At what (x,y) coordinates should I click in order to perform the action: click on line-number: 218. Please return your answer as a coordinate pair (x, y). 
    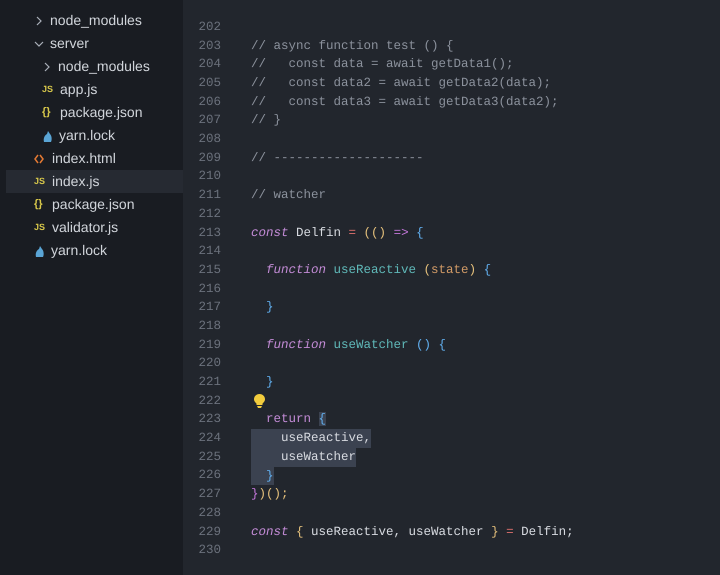
    Looking at the image, I should click on (209, 326).